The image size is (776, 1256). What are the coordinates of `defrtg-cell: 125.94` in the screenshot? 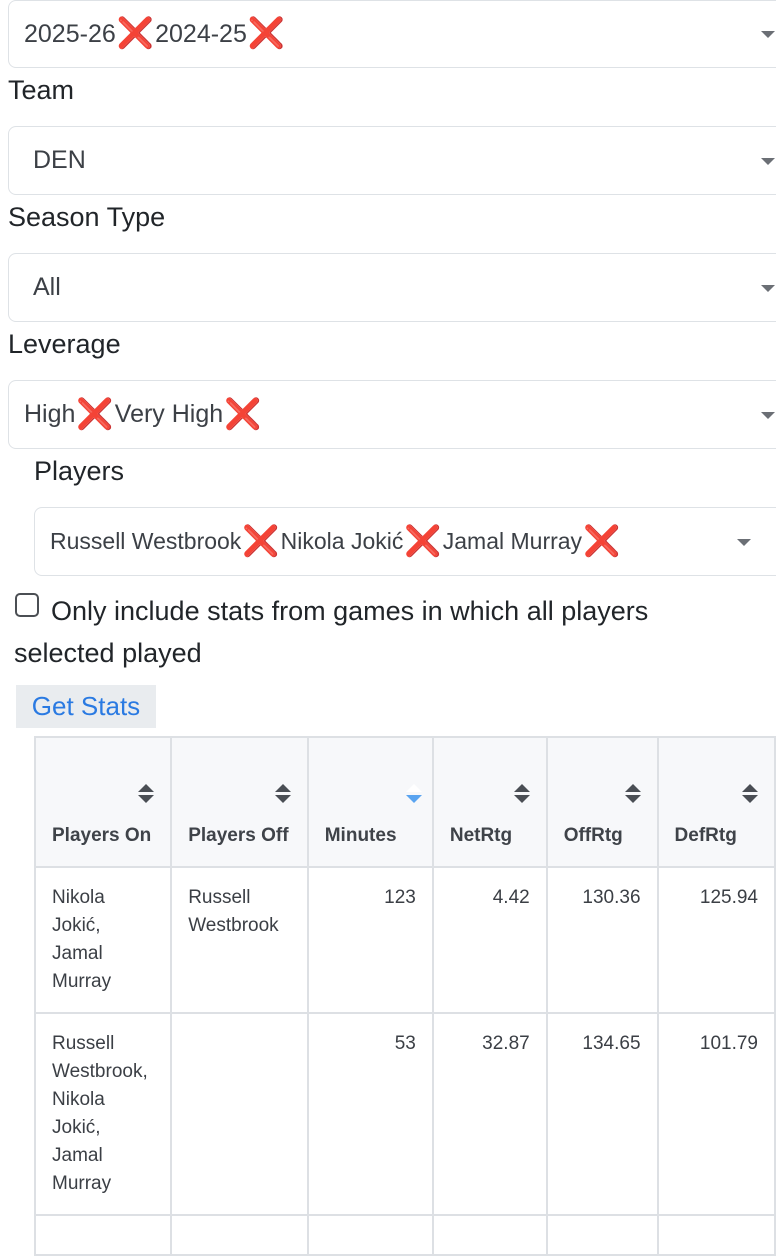 It's located at (716, 940).